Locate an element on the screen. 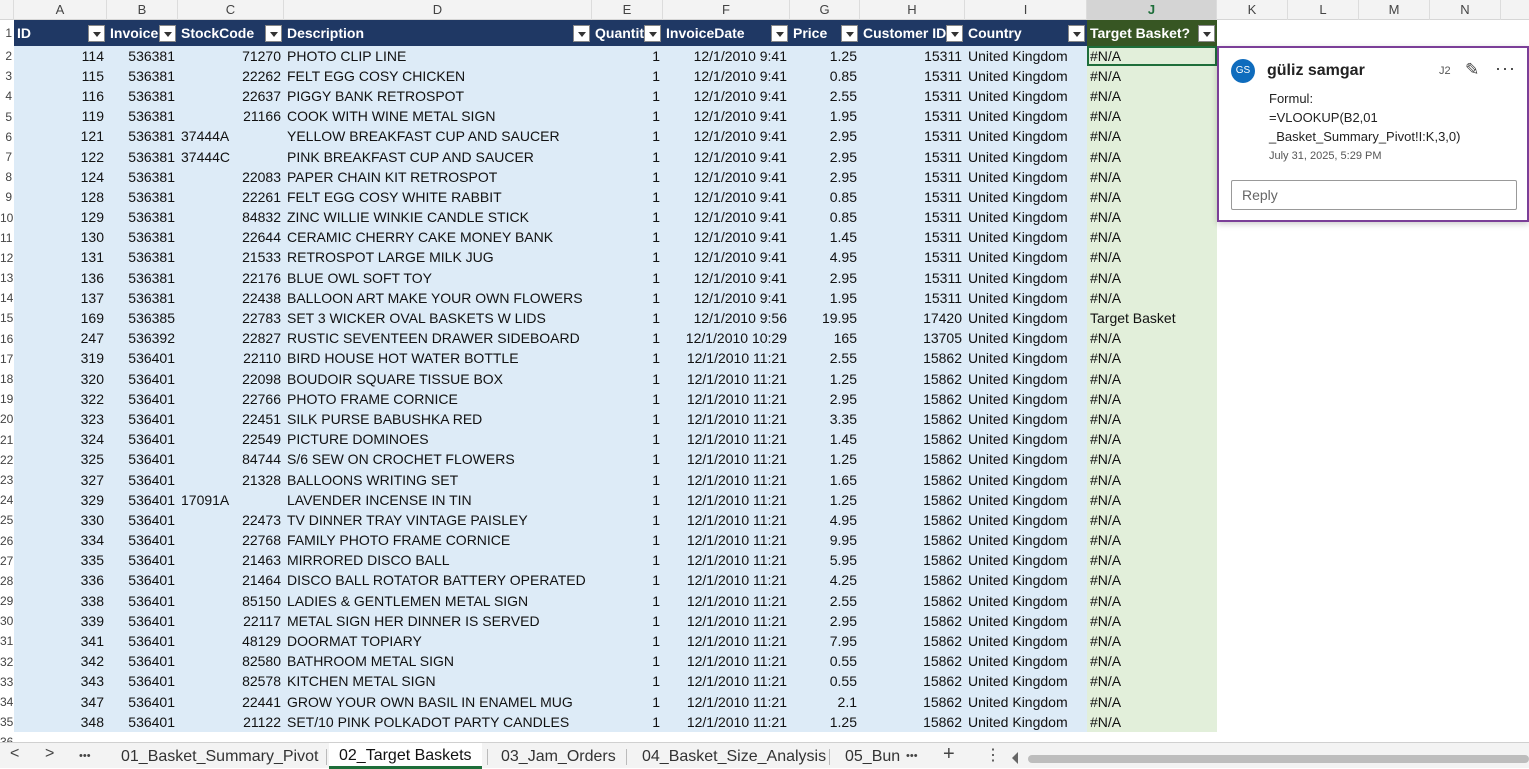 The width and height of the screenshot is (1529, 769). row-header: 34 is located at coordinates (7, 702).